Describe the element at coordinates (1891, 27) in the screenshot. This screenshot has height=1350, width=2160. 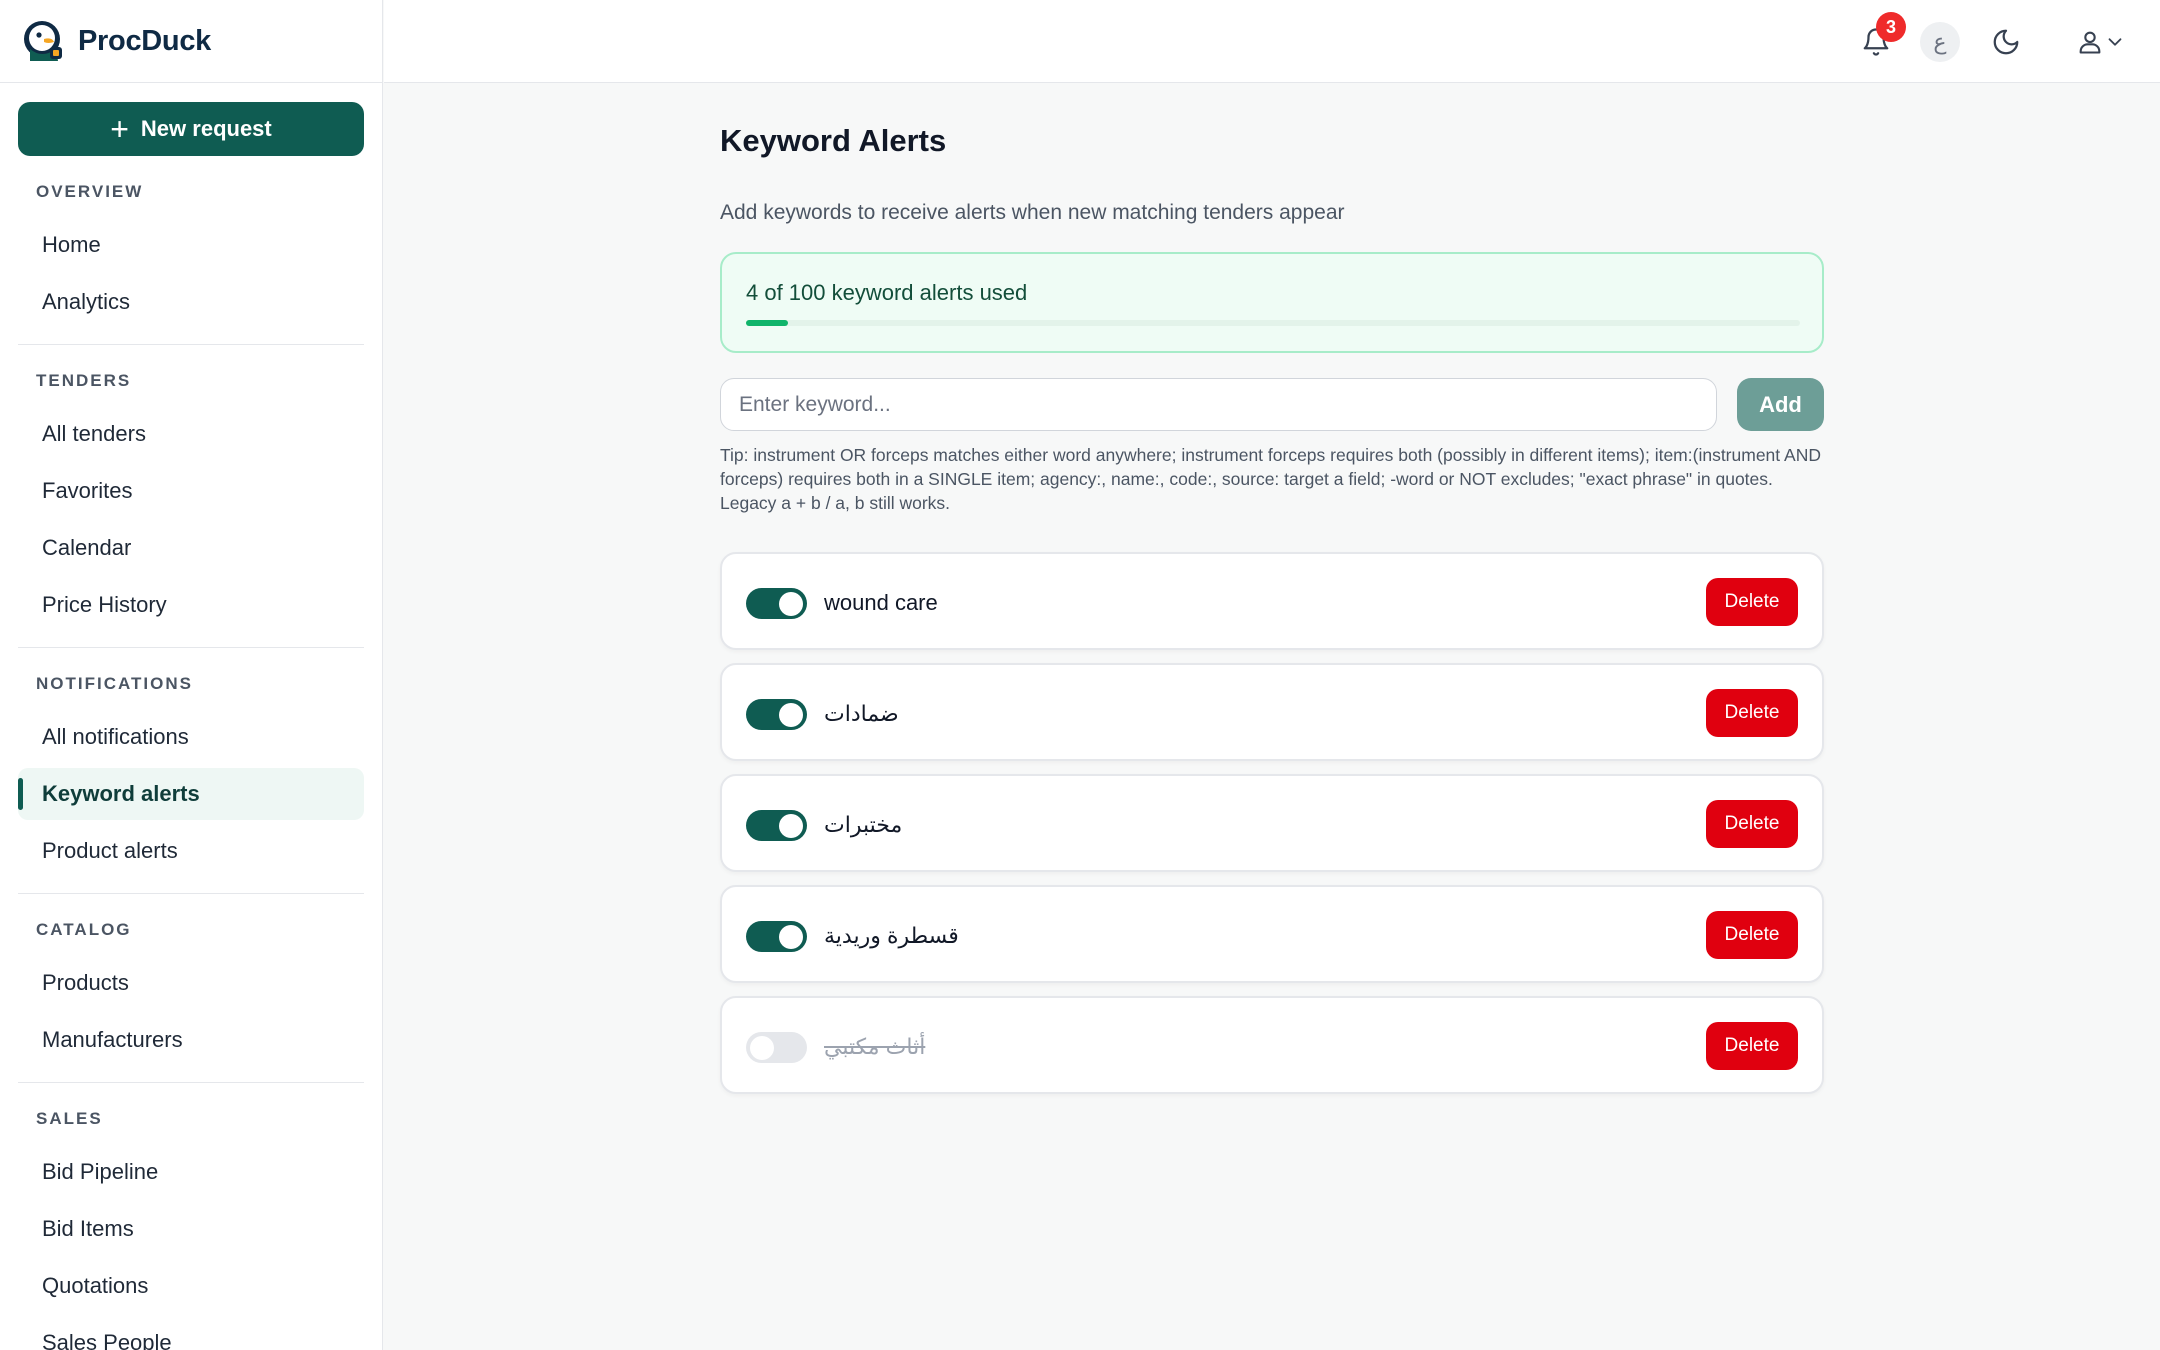
I see `notification-count-badge: 3` at that location.